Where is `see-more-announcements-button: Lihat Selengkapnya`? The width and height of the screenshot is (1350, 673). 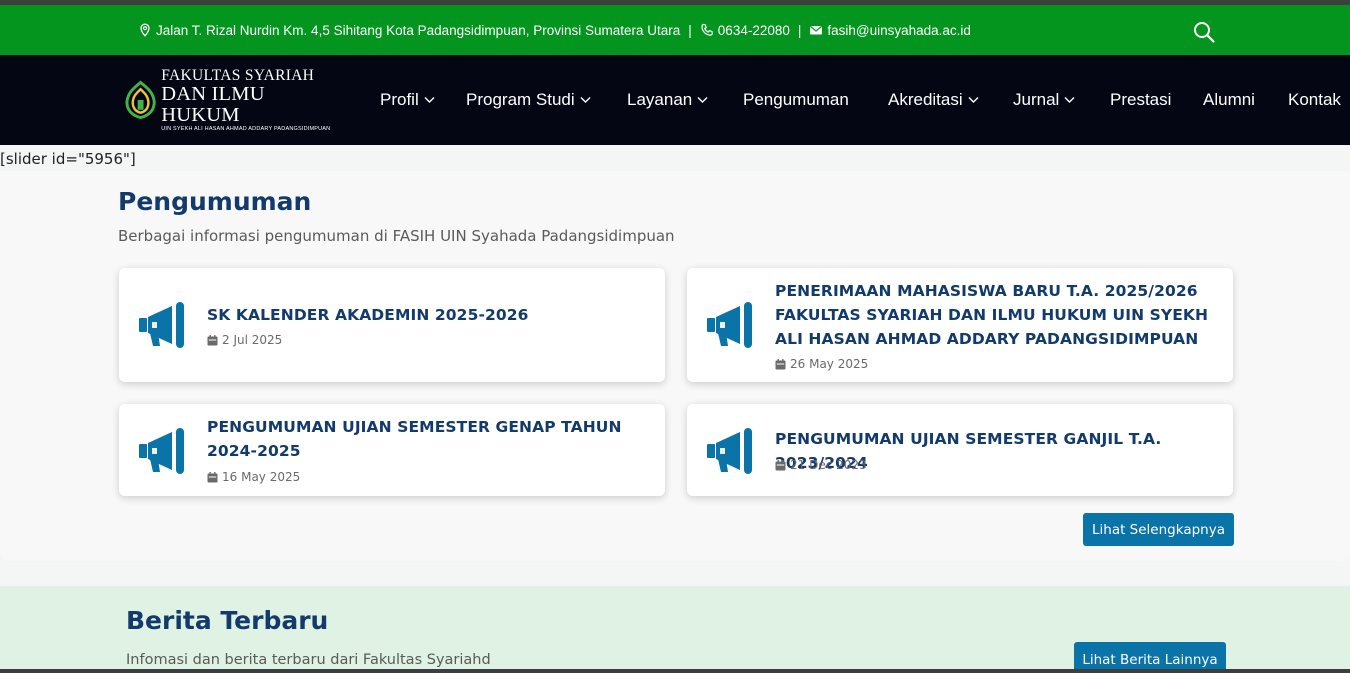 see-more-announcements-button: Lihat Selengkapnya is located at coordinates (1158, 529).